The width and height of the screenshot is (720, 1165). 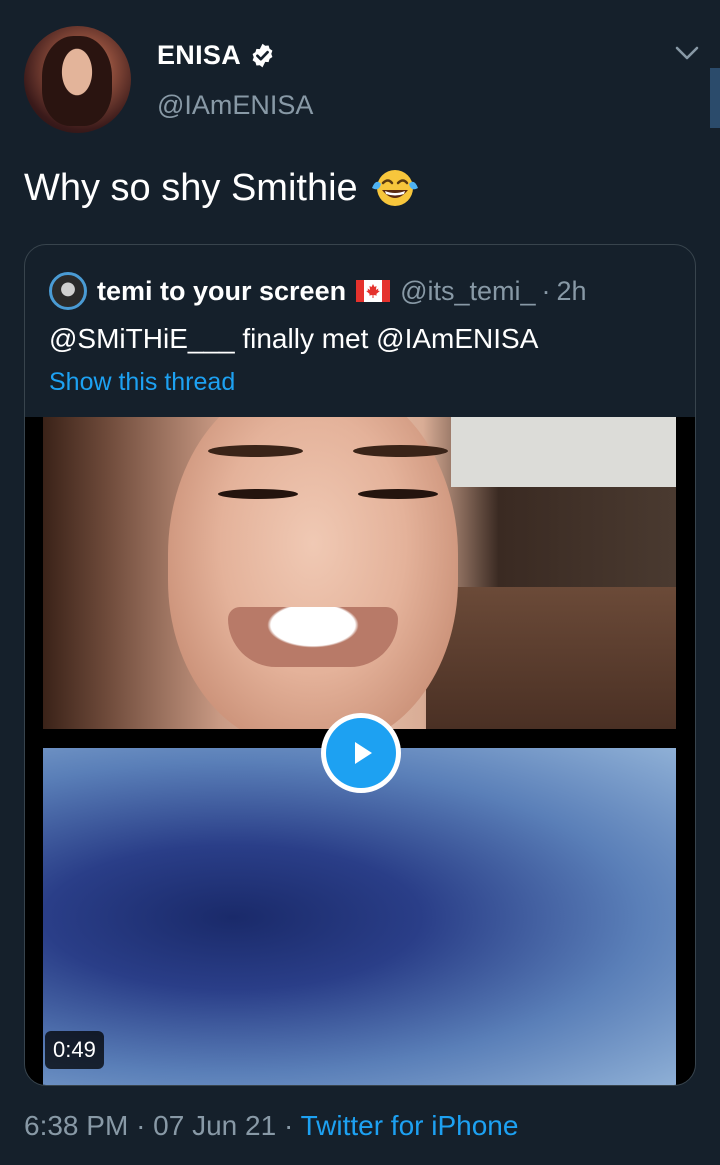 I want to click on tweet-source-link: Twitter for iPhone, so click(x=410, y=1125).